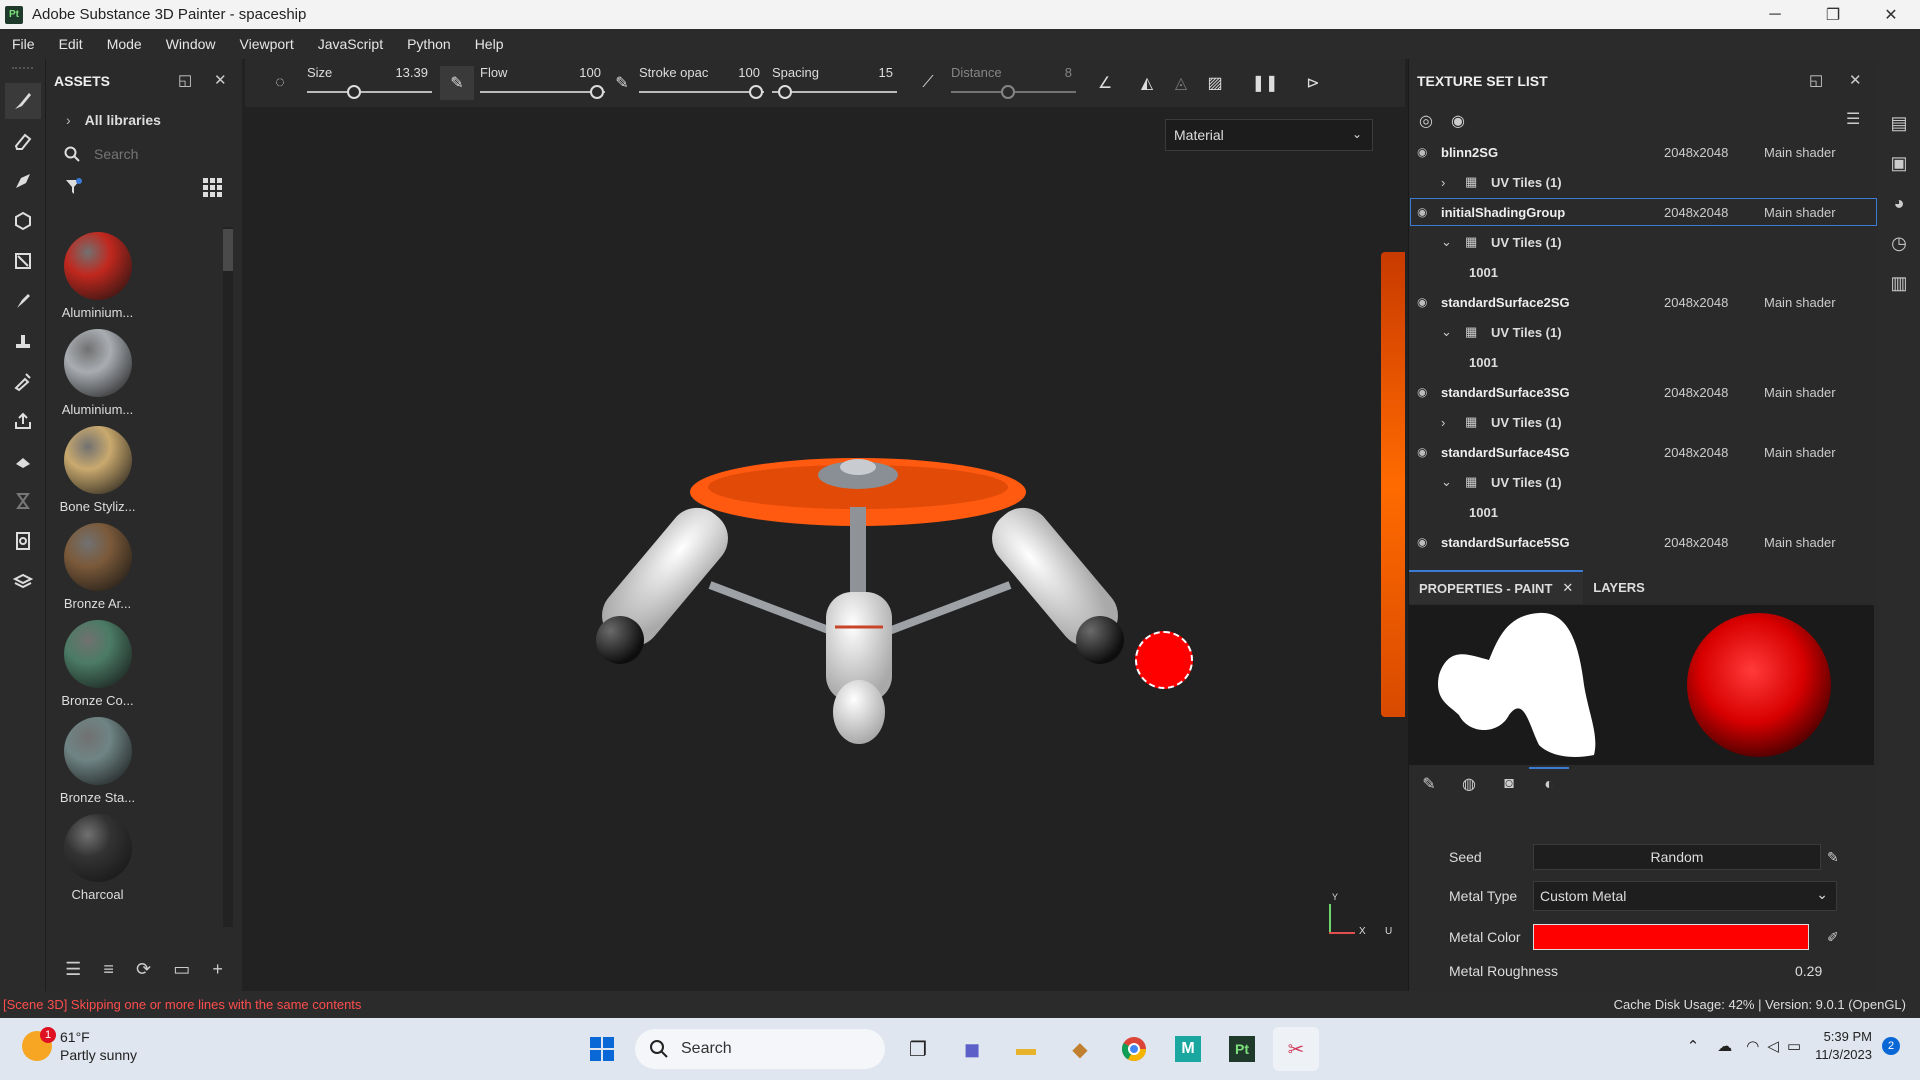  I want to click on search-input, so click(144, 154).